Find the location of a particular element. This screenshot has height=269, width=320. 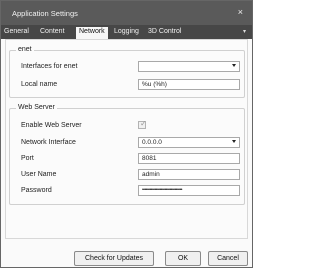

tab-content: Content is located at coordinates (52, 31).